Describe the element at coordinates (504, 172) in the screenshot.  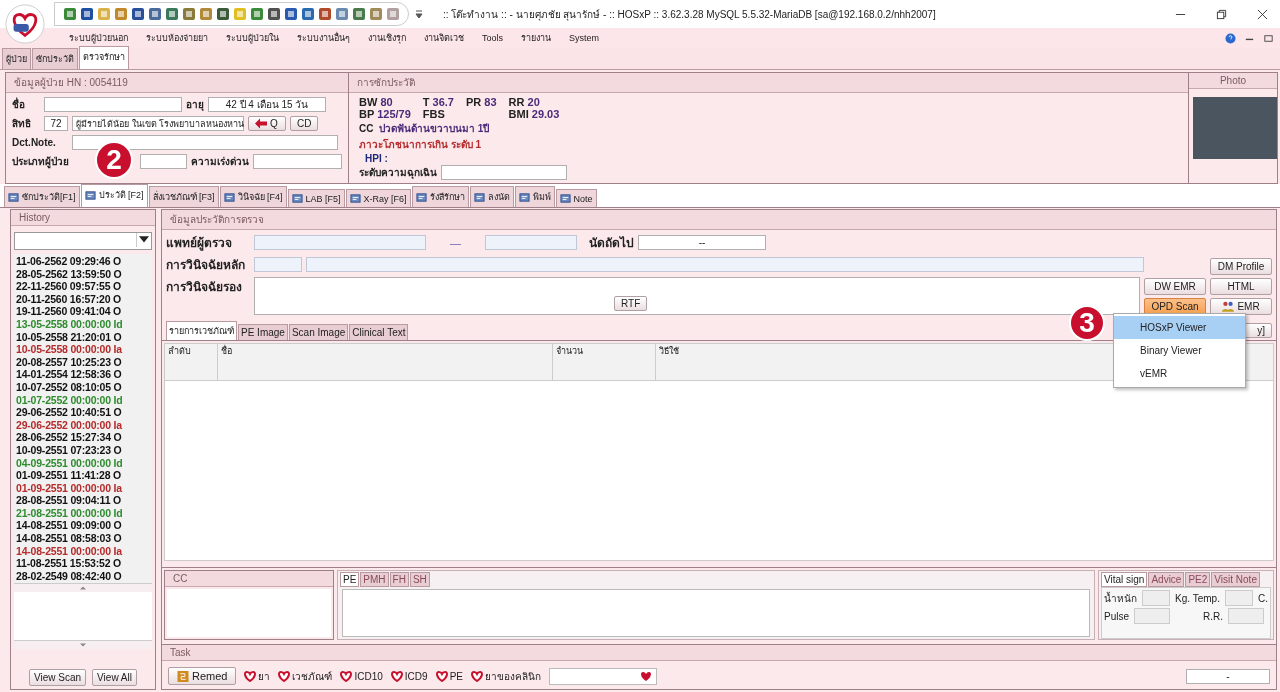
I see `emergency-field` at that location.